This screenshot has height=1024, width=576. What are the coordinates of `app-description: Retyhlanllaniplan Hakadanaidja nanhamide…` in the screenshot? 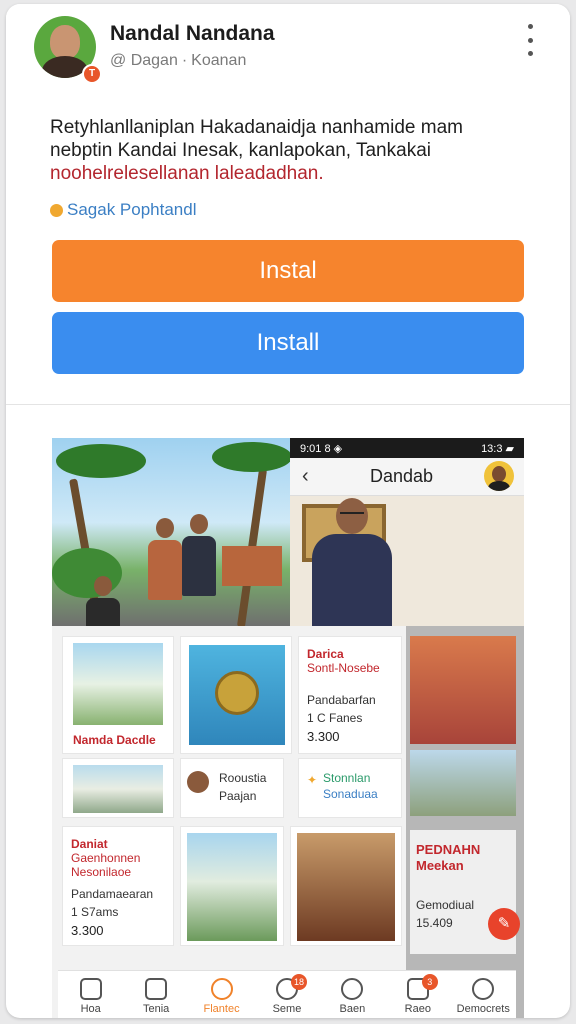 It's located at (295, 150).